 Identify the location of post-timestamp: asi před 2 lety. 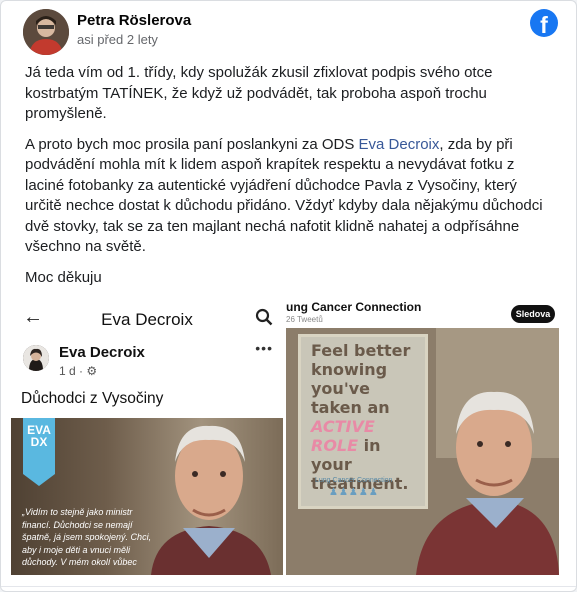
(117, 39).